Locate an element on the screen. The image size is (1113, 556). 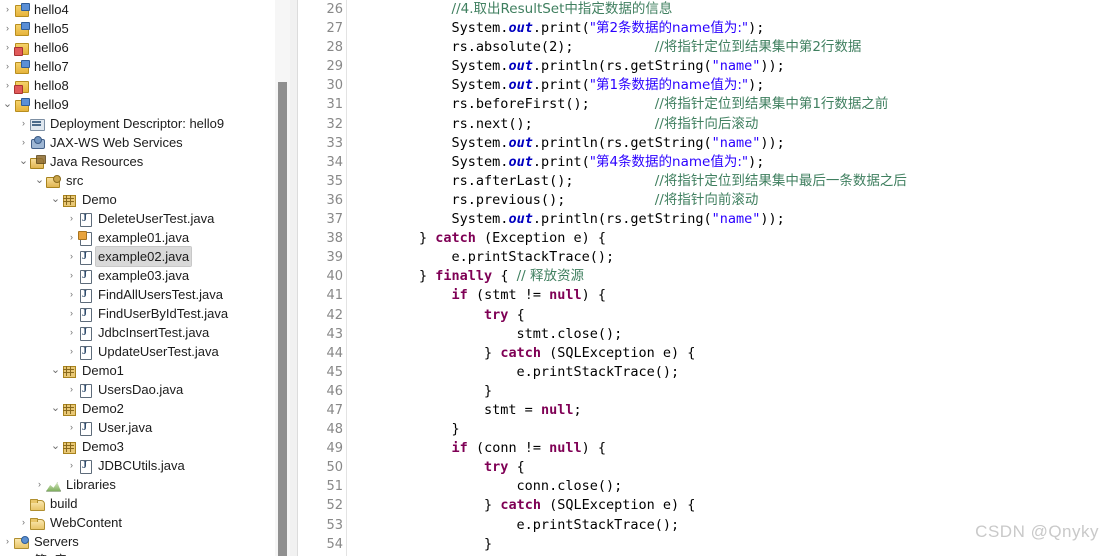
code-line: 51 conn.close(); is located at coordinates (701, 486).